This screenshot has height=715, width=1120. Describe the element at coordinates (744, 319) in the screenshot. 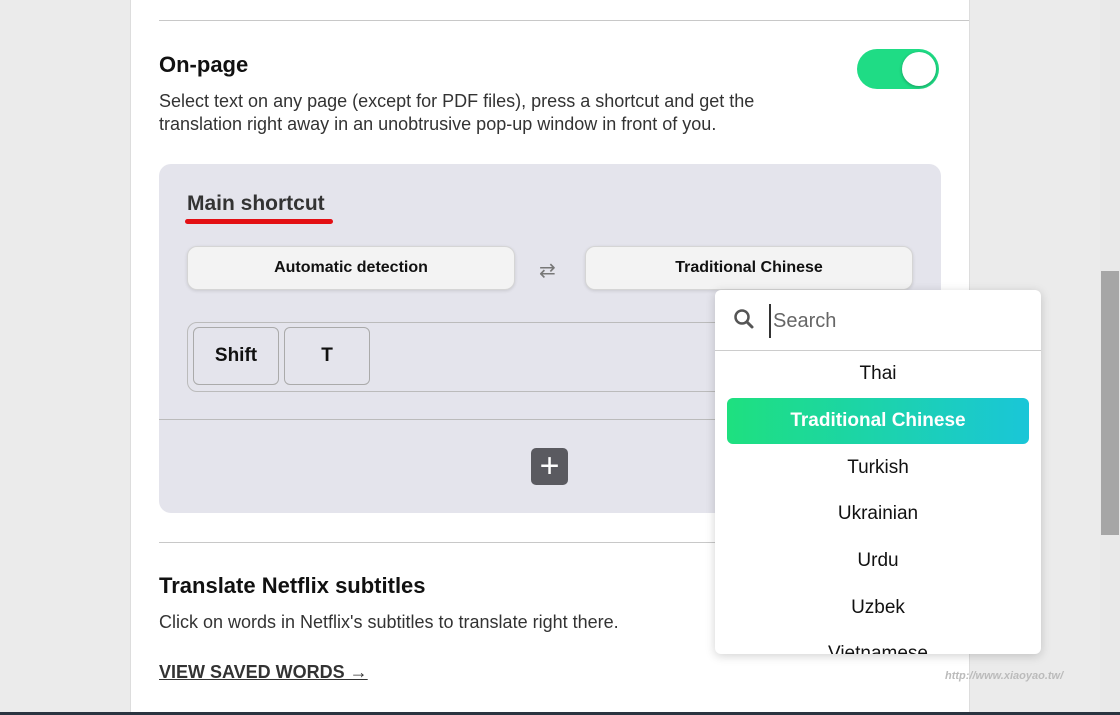

I see `search-icon` at that location.